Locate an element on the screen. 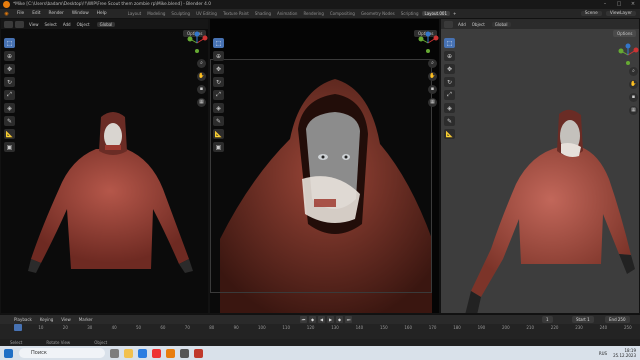 This screenshot has width=640, height=360. editor-type-icon is located at coordinates (448, 24).